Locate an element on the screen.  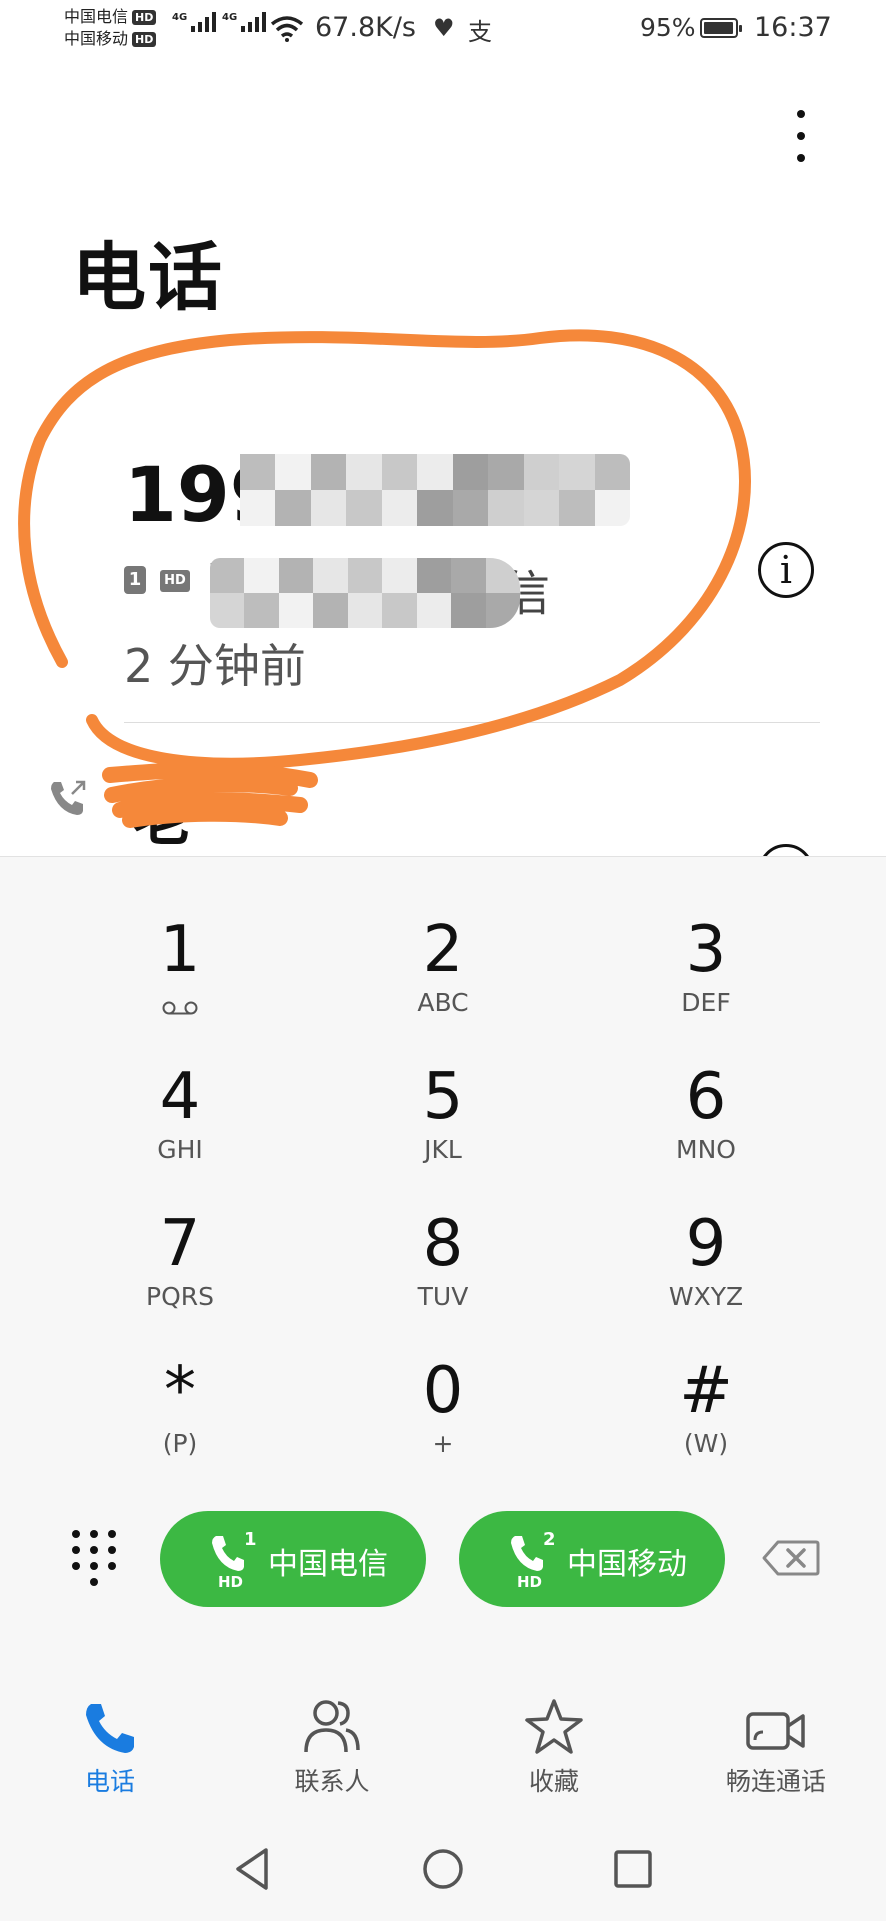
dial-key-star: * (P) is located at coordinates (180, 1405).